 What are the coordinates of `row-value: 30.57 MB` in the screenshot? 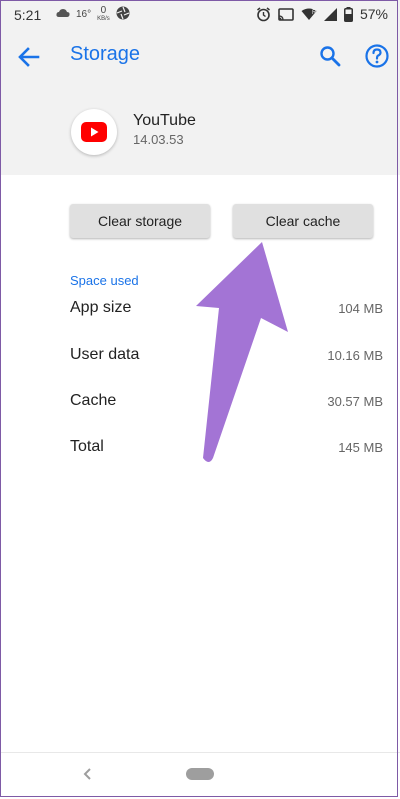 It's located at (355, 401).